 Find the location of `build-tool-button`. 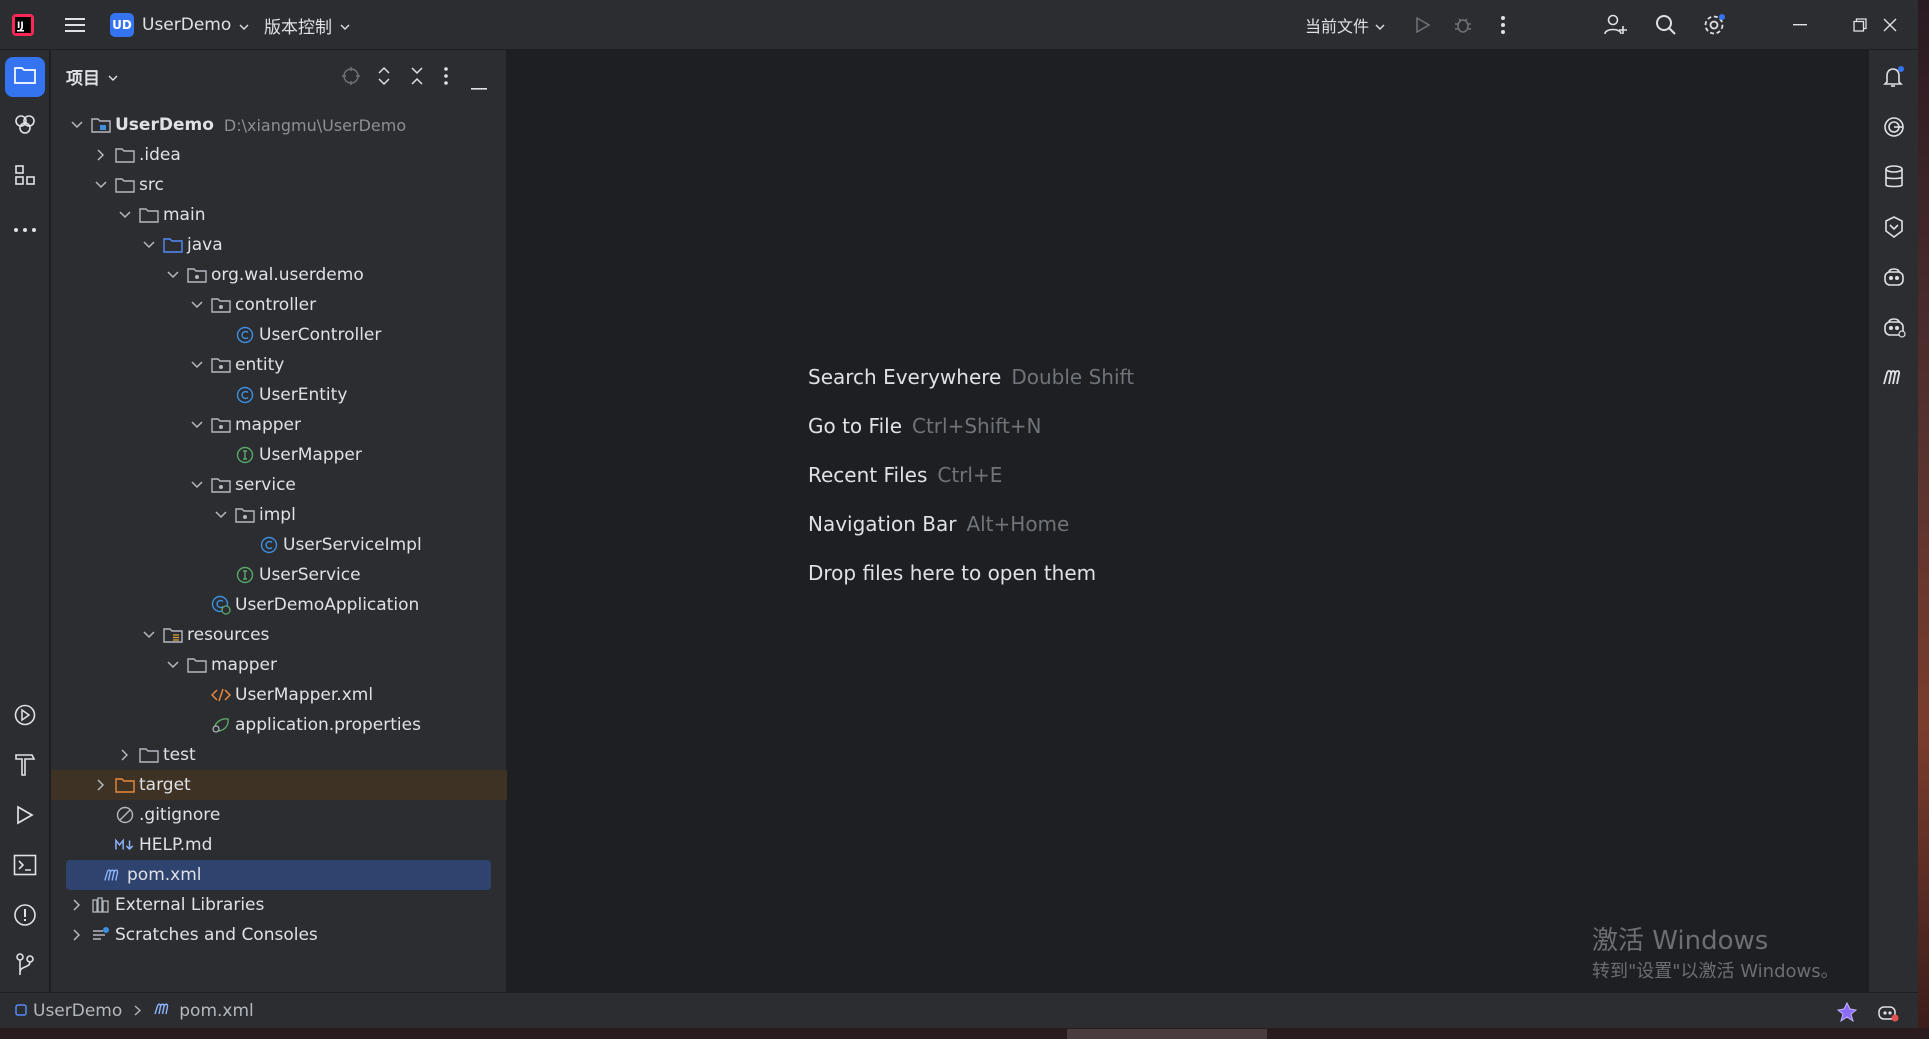

build-tool-button is located at coordinates (25, 767).